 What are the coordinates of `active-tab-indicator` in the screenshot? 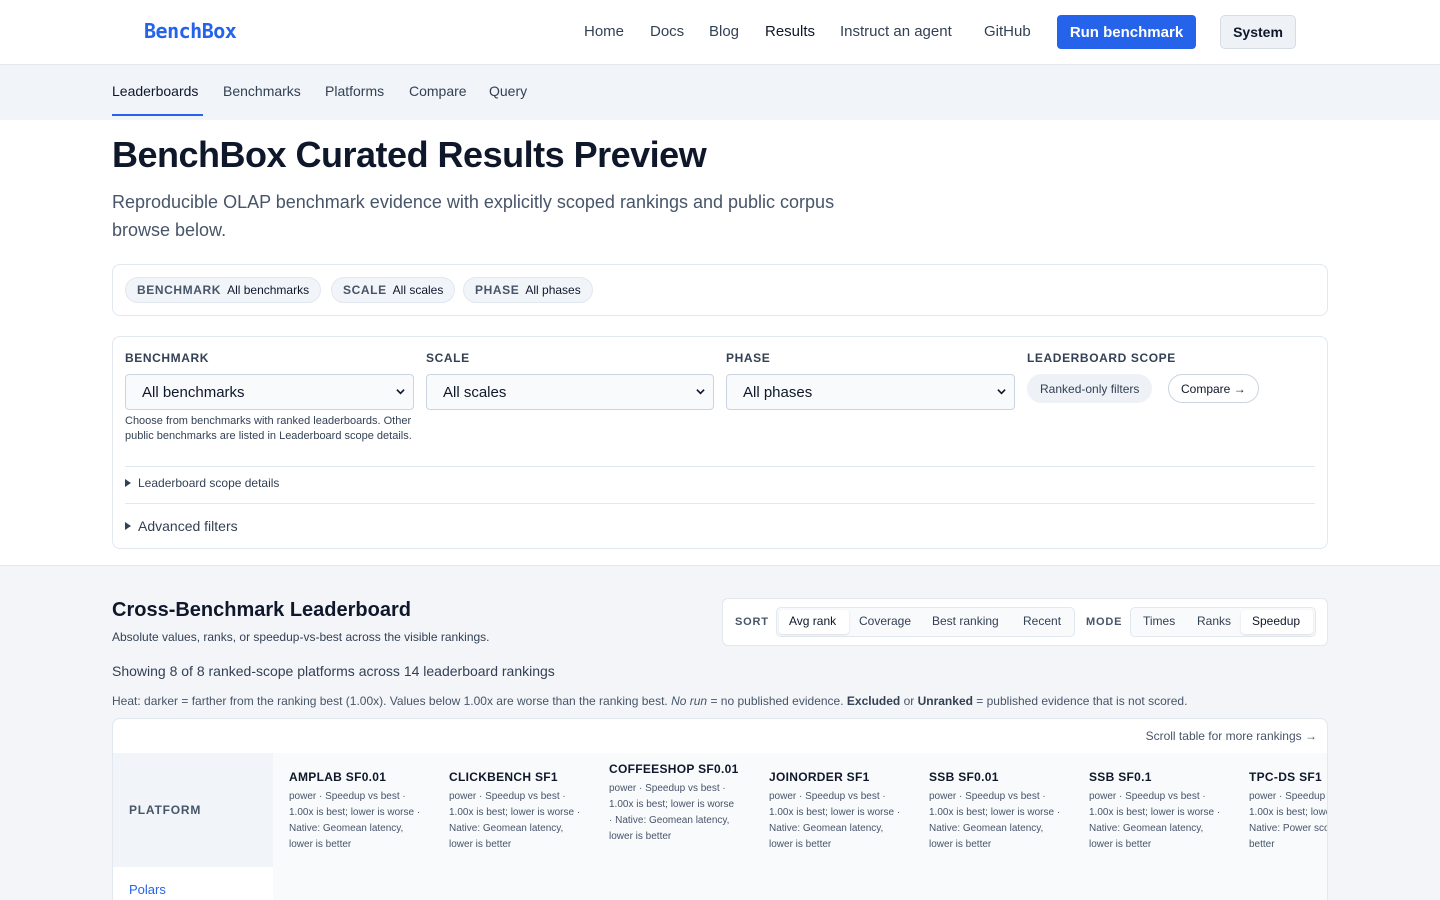 It's located at (157, 115).